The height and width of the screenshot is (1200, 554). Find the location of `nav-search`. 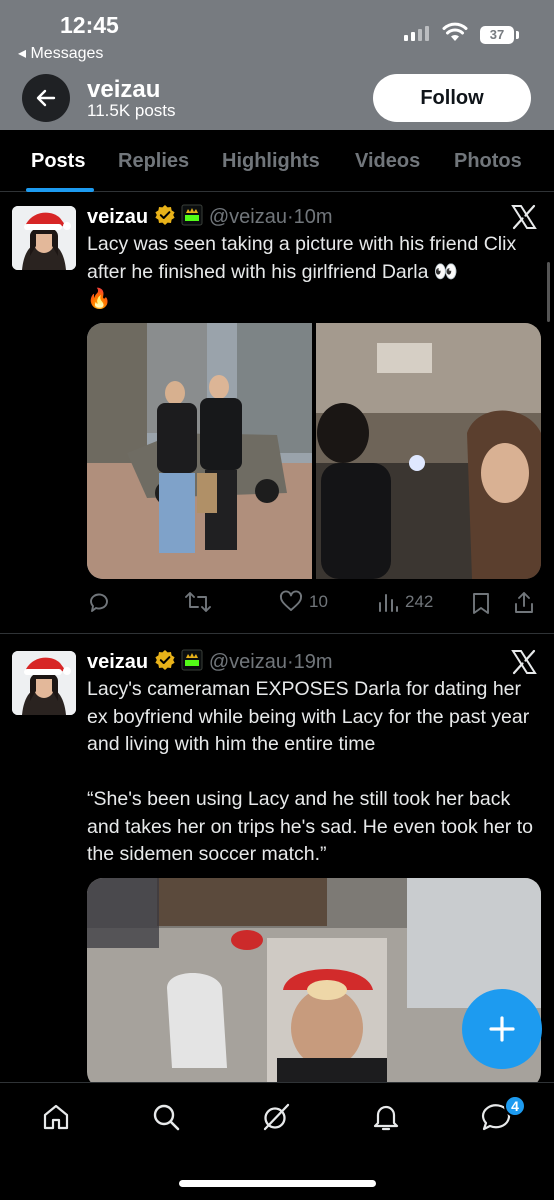

nav-search is located at coordinates (166, 1117).